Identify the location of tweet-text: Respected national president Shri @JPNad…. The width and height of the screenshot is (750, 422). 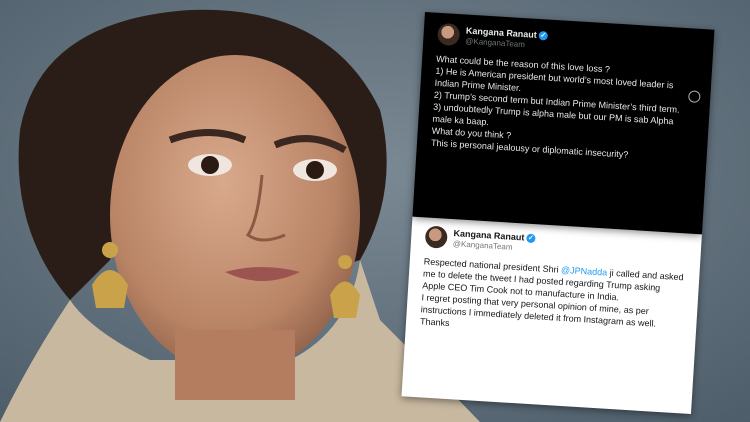
(551, 292).